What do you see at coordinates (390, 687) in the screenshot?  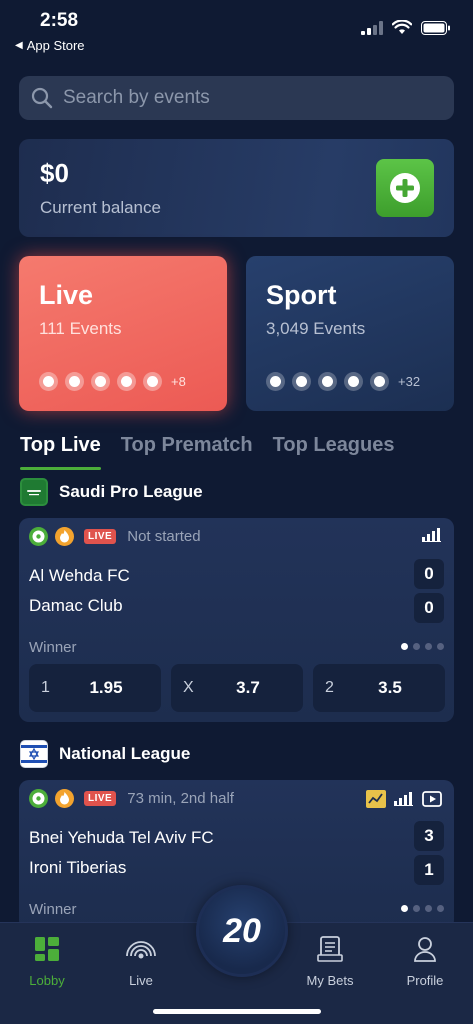 I see `odd-value: 3.5` at bounding box center [390, 687].